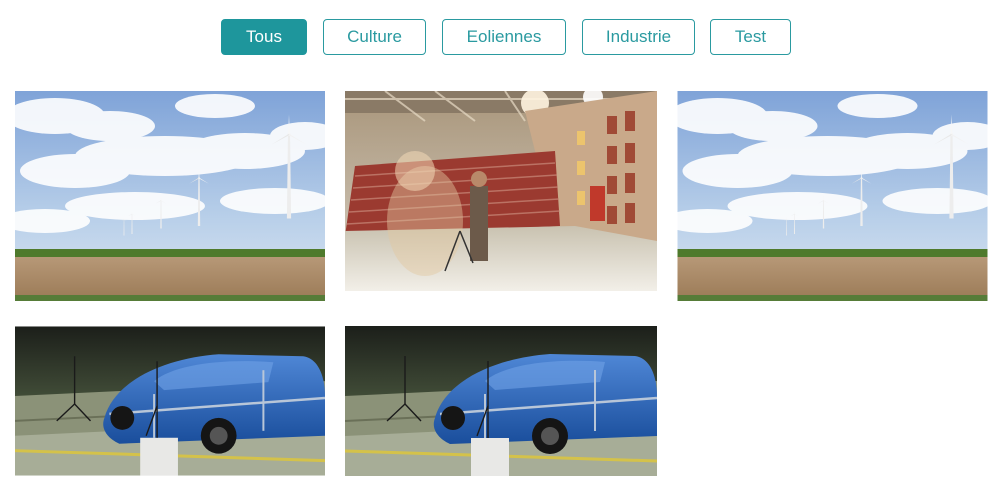 This screenshot has height=493, width=1002. I want to click on gallery-item-industrie, so click(170, 401).